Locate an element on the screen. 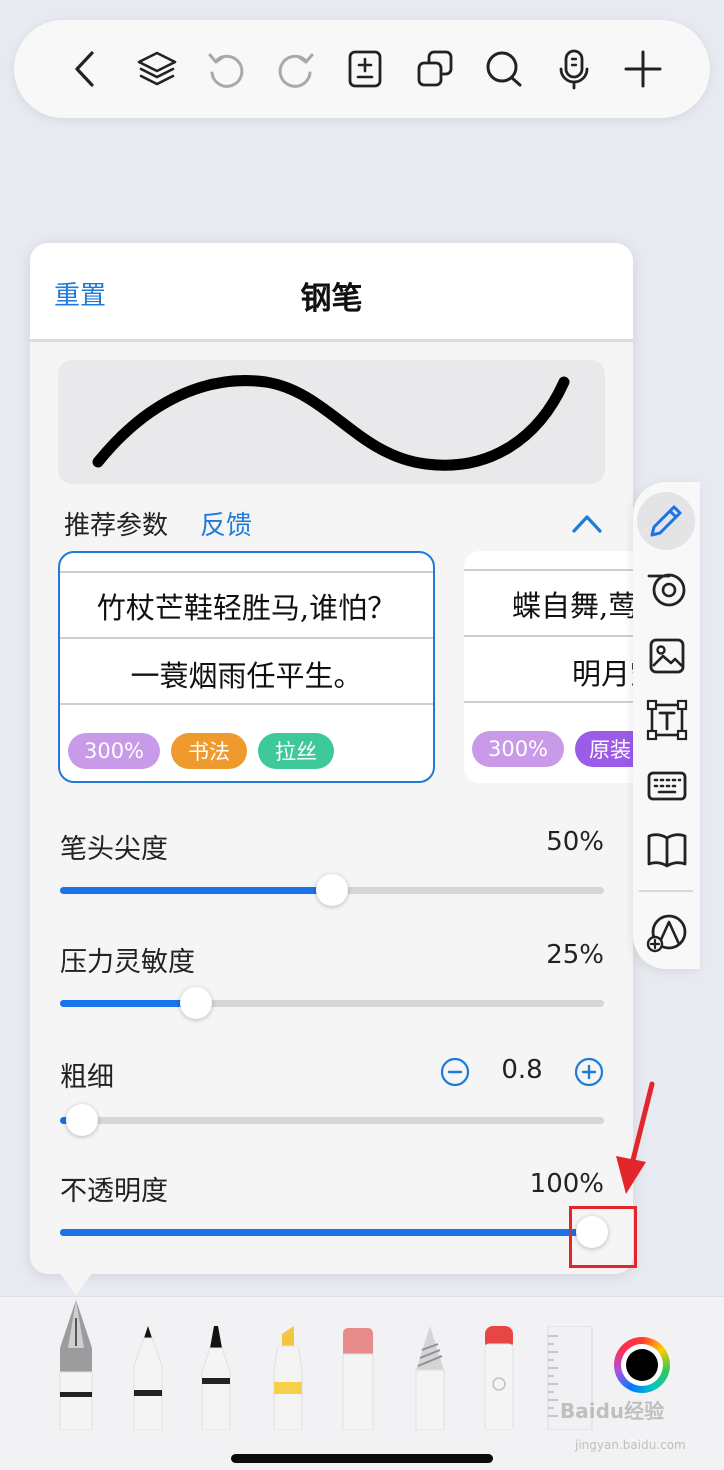 The image size is (724, 1470). pressure-value: 25% is located at coordinates (575, 955).